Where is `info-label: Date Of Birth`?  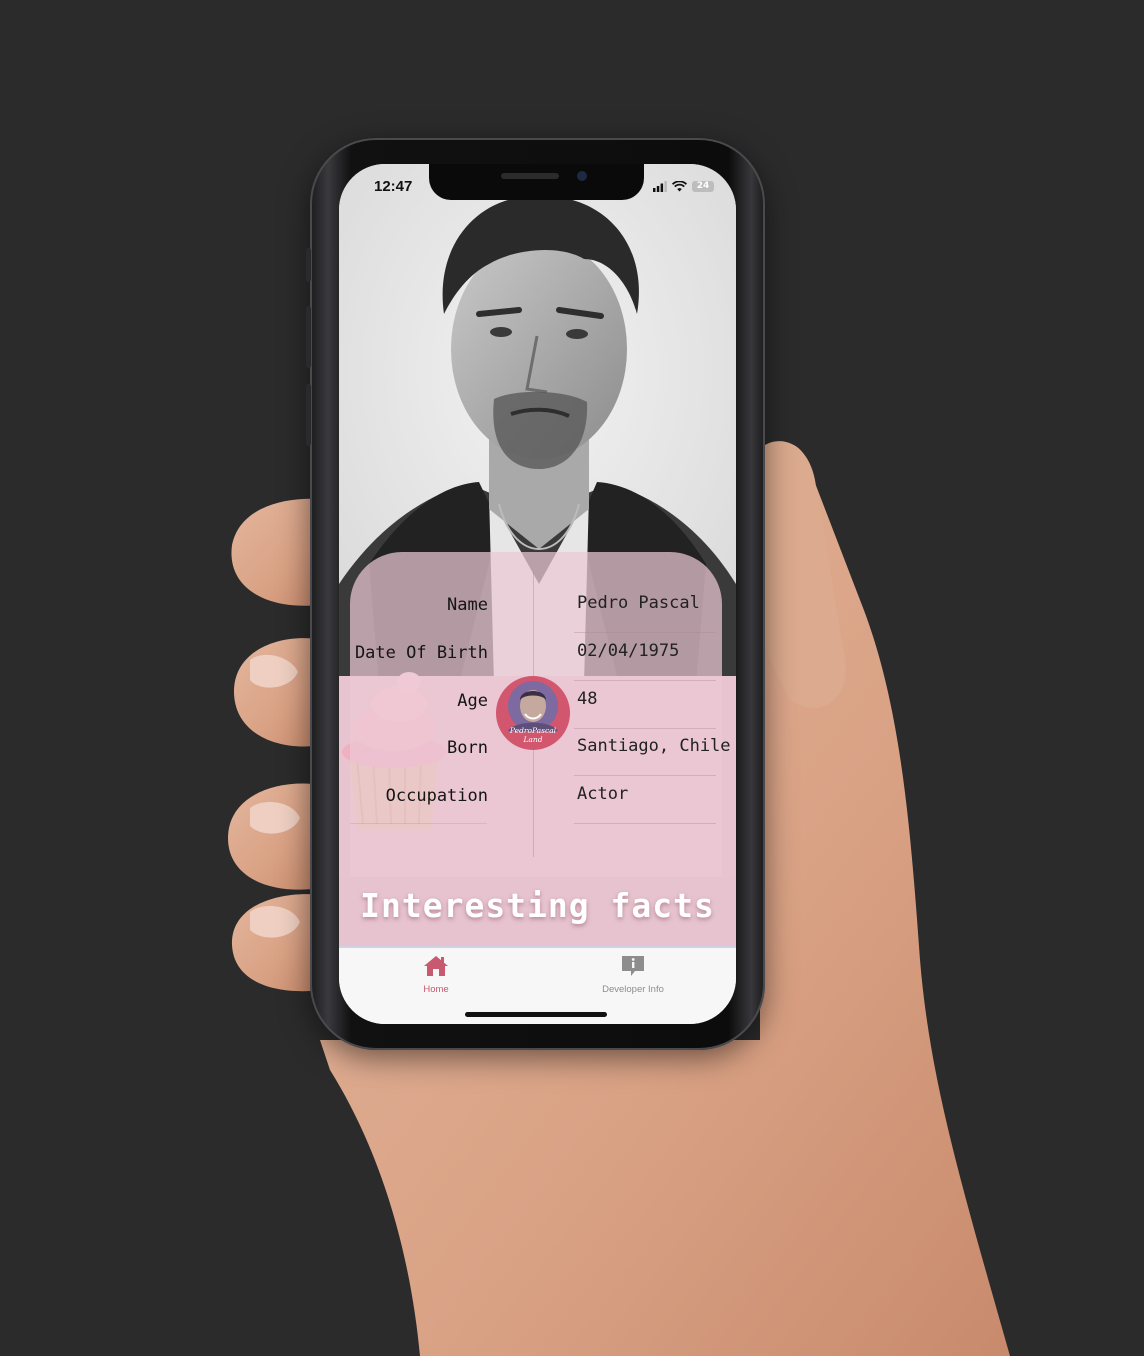 info-label: Date Of Birth is located at coordinates (421, 653).